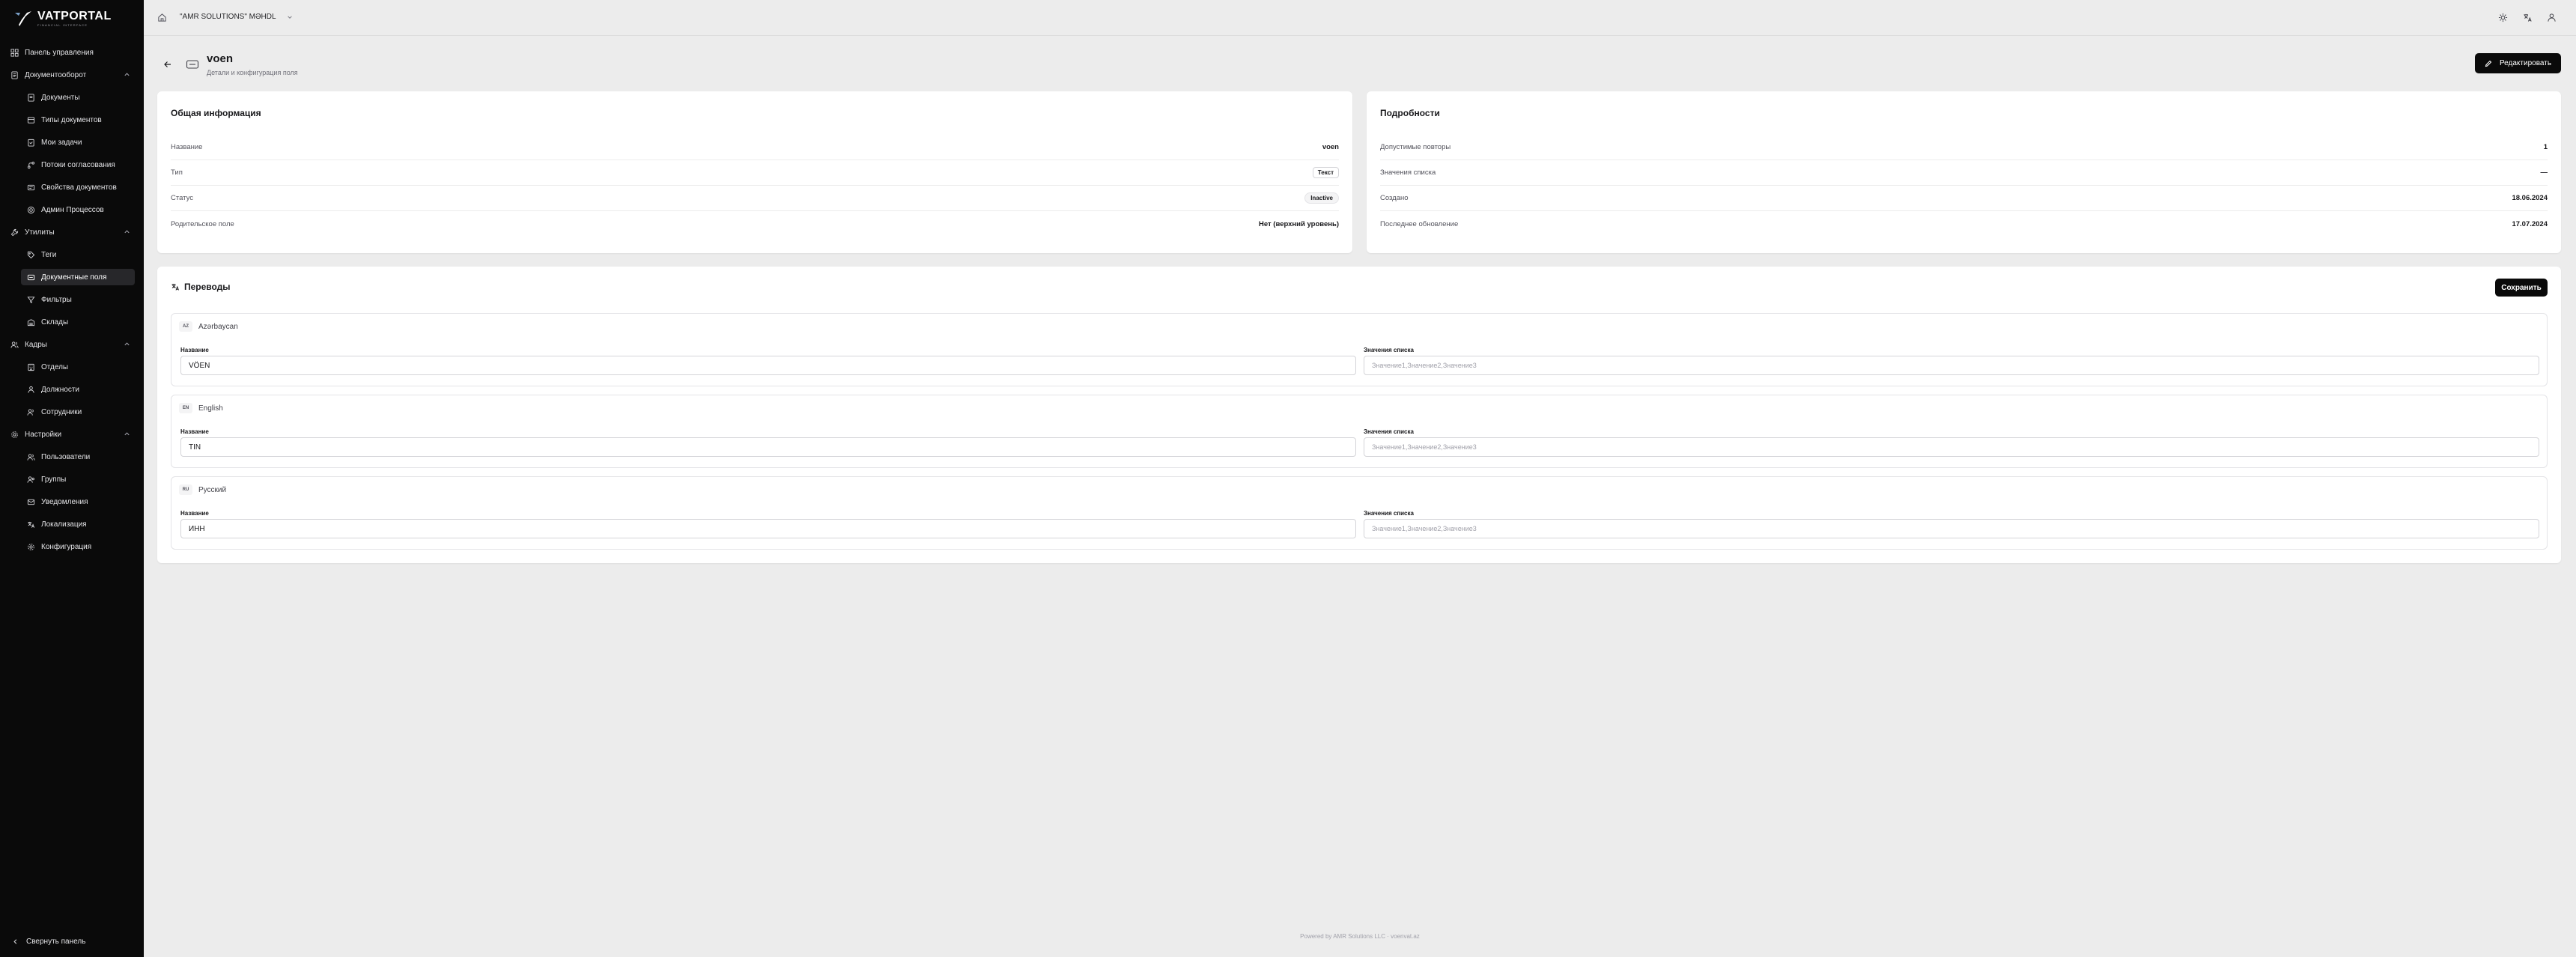  Describe the element at coordinates (59, 53) in the screenshot. I see `sidebar-item-label: Панель управления` at that location.